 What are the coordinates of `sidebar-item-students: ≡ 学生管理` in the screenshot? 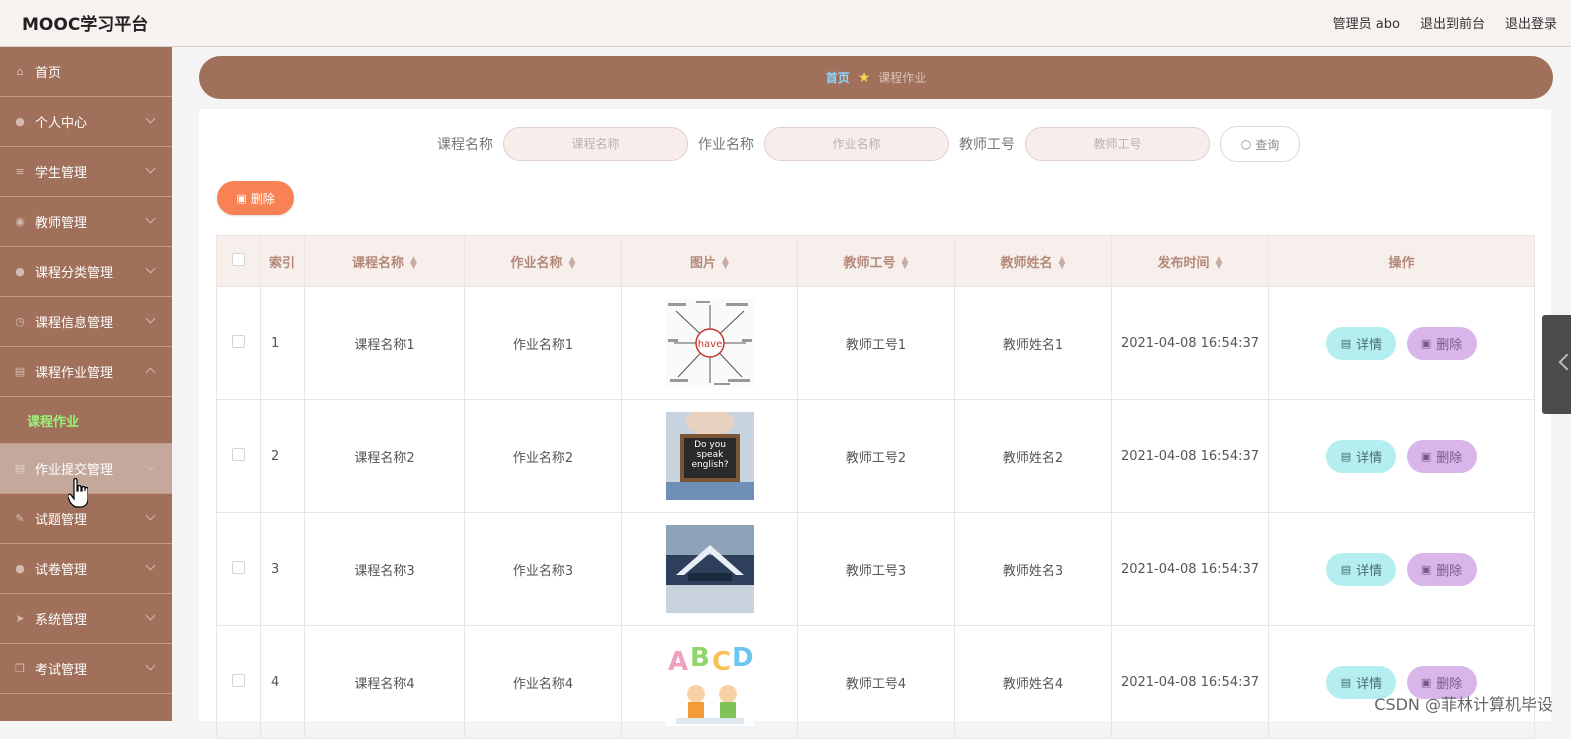 It's located at (86, 172).